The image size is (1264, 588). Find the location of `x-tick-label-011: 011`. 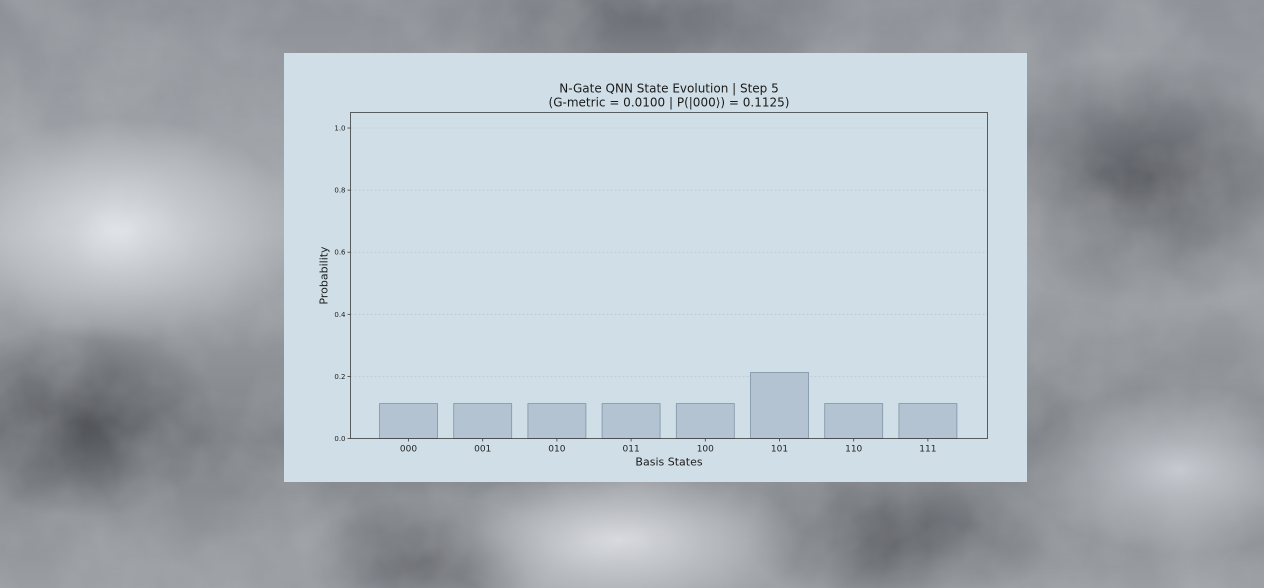

x-tick-label-011: 011 is located at coordinates (631, 450).